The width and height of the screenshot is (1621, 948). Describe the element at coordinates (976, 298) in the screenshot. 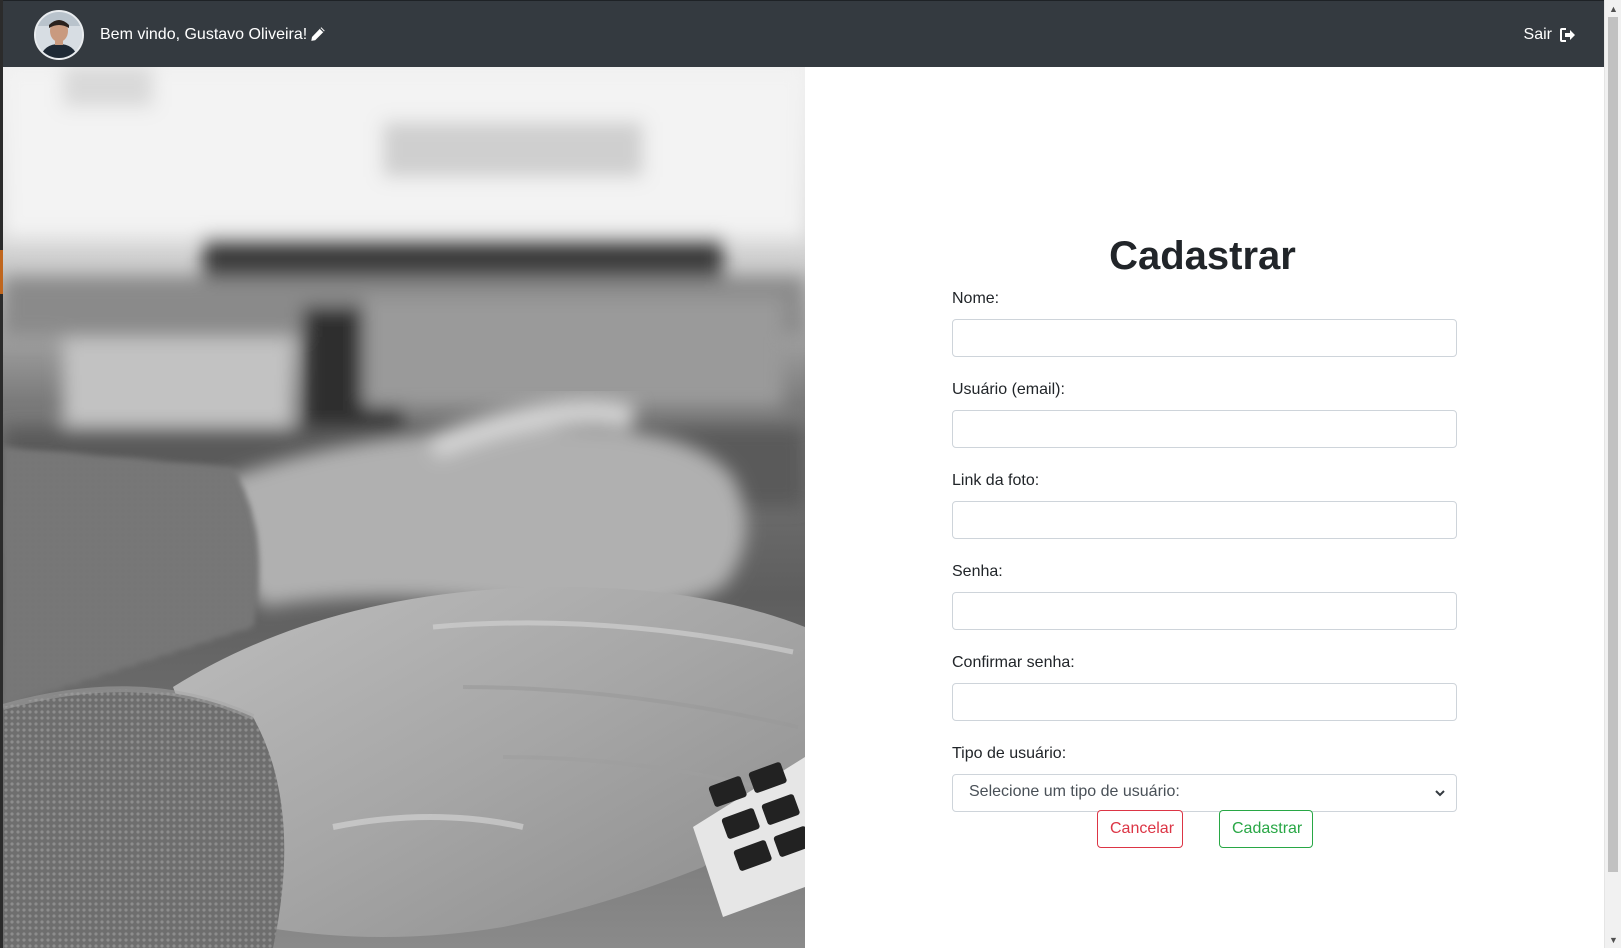

I see `name-label: Nome:` at that location.